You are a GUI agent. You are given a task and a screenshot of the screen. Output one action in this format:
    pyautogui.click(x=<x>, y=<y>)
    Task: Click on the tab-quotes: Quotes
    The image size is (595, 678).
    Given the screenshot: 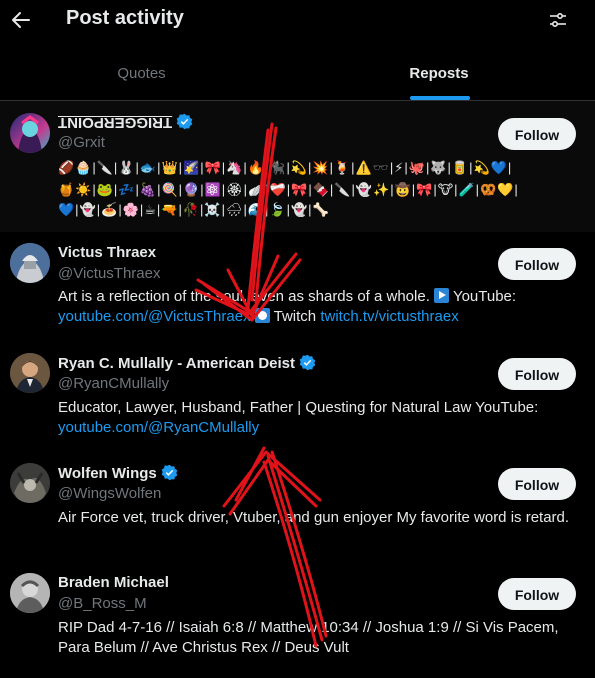 What is the action you would take?
    pyautogui.click(x=141, y=77)
    